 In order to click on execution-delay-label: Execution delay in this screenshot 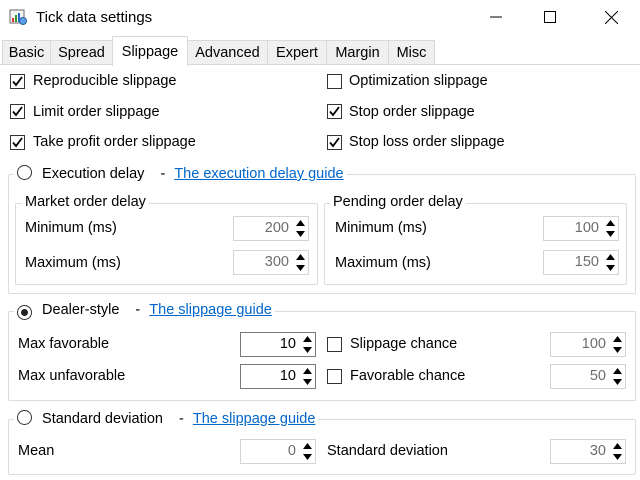, I will do `click(93, 174)`.